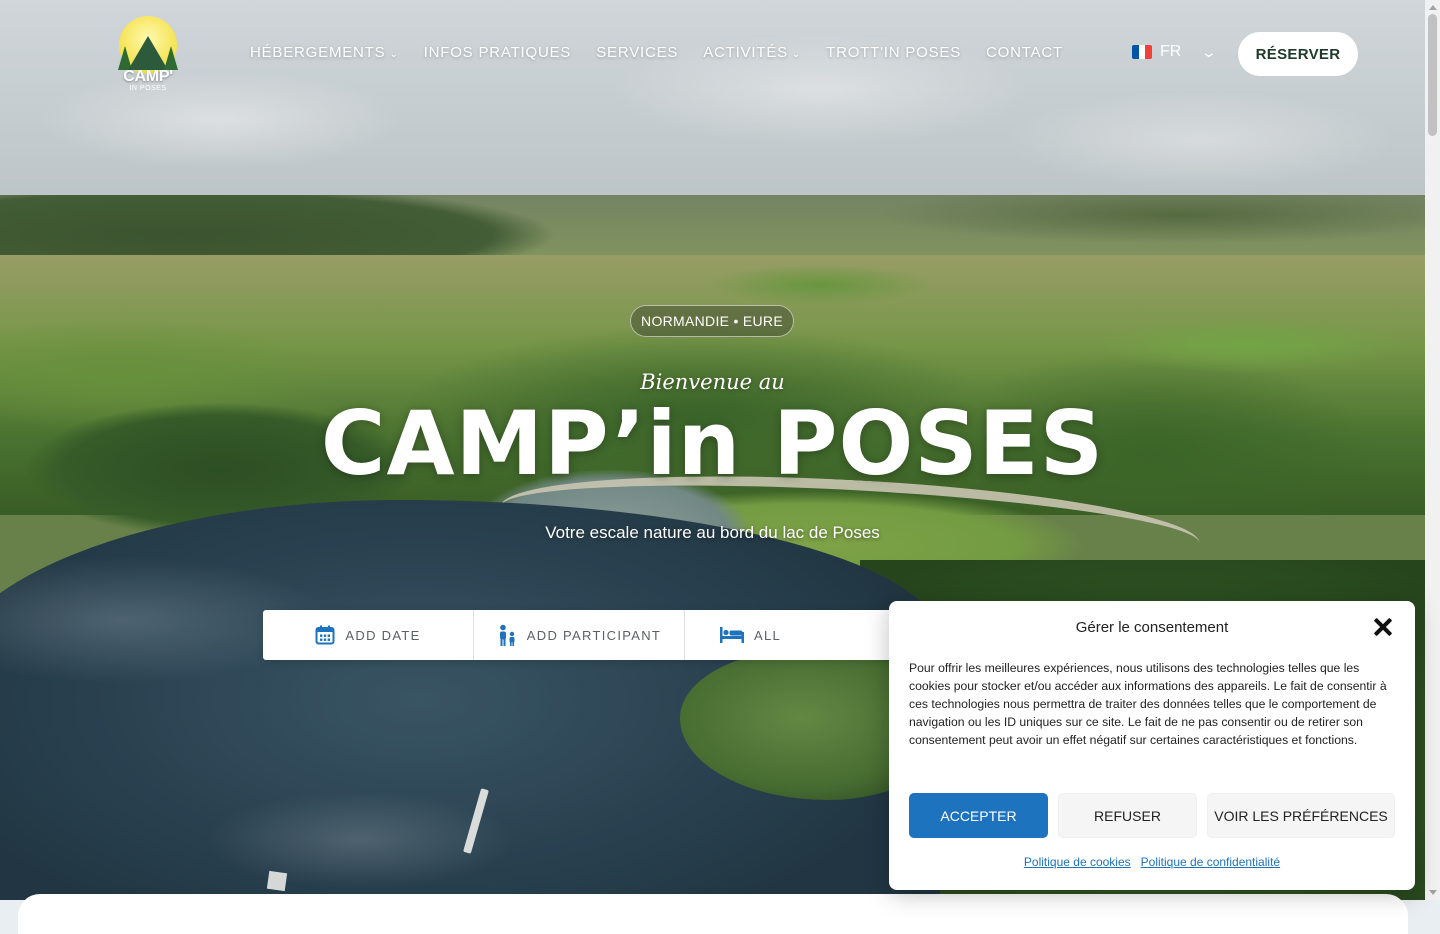  What do you see at coordinates (712, 443) in the screenshot?
I see `hero-title: CAMP’in POSES` at bounding box center [712, 443].